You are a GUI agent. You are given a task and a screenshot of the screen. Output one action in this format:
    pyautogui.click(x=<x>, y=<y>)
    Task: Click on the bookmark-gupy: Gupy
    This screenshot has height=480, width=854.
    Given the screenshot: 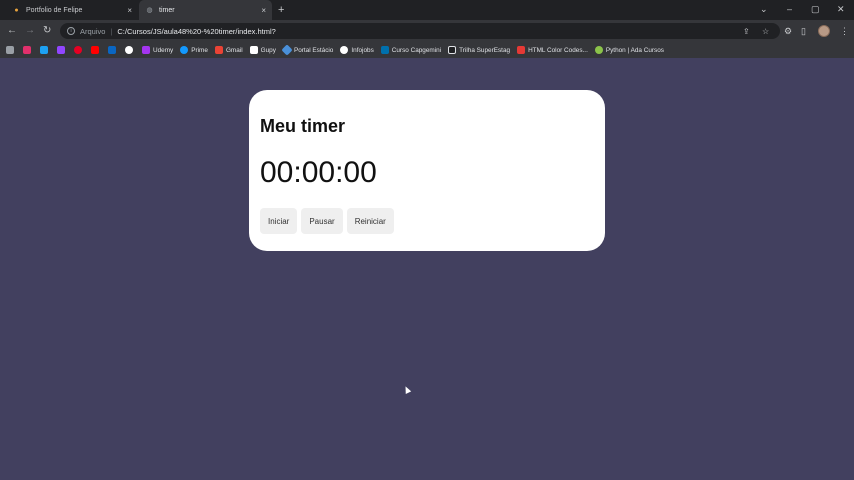 What is the action you would take?
    pyautogui.click(x=262, y=50)
    